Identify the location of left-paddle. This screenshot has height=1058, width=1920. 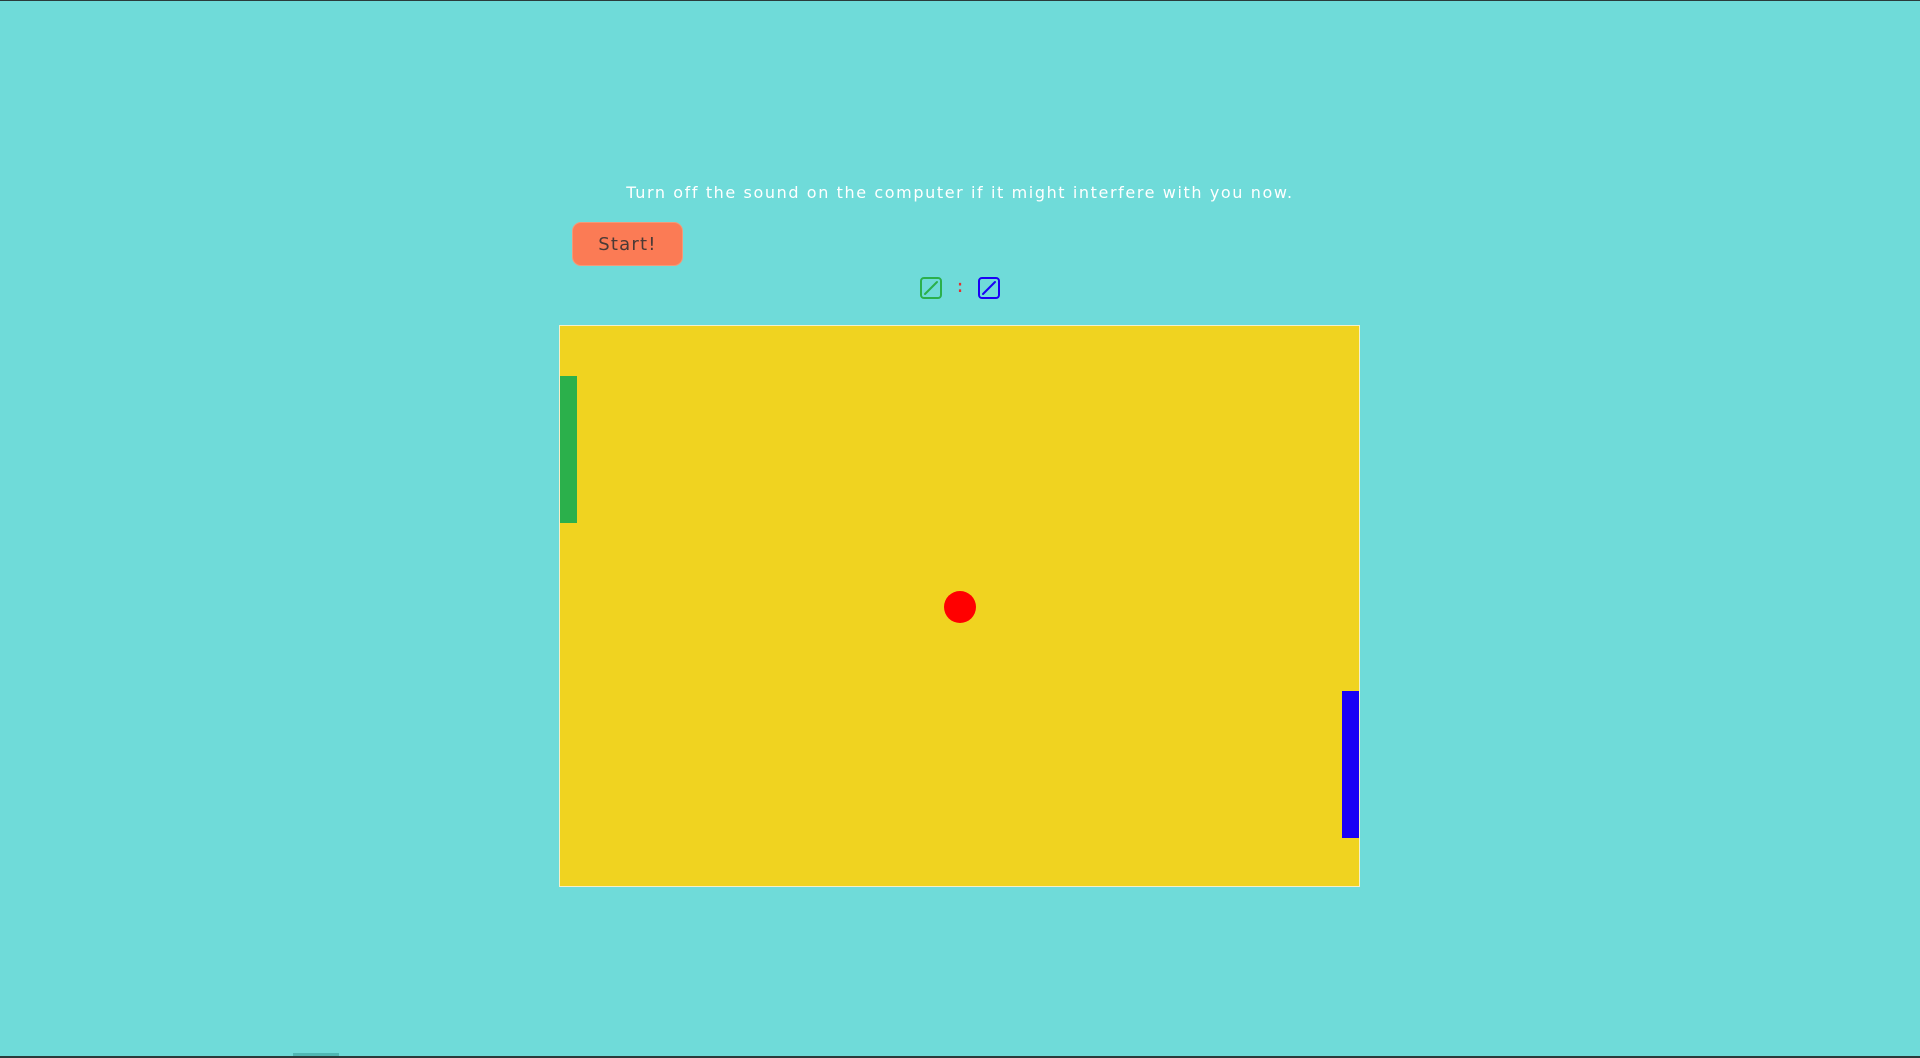
(568, 449).